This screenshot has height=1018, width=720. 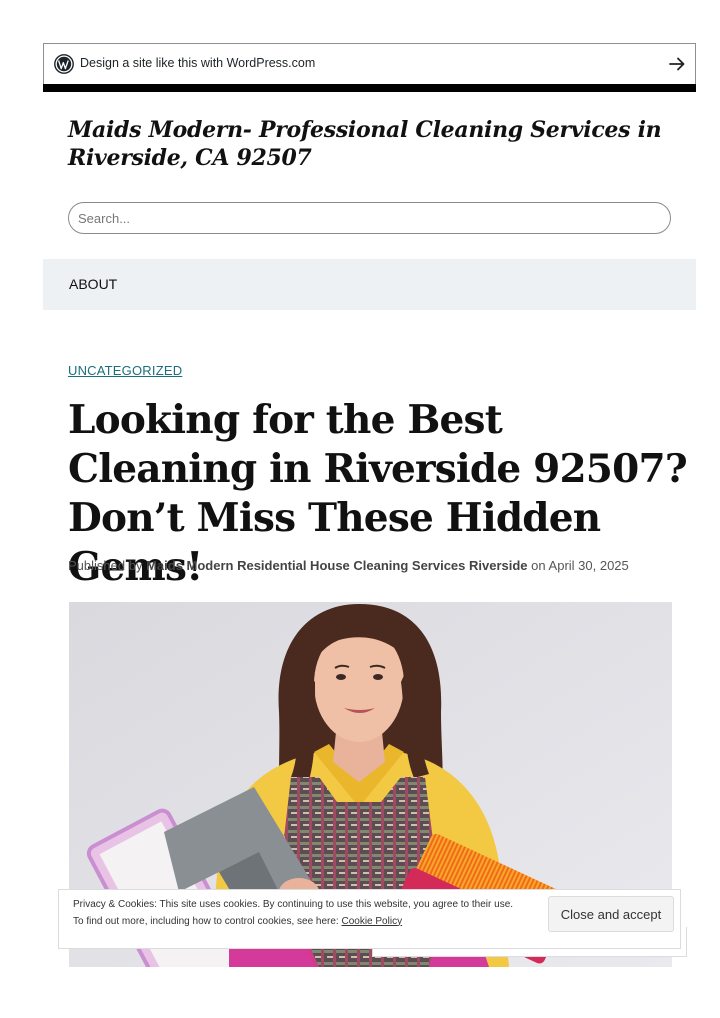 What do you see at coordinates (611, 914) in the screenshot?
I see `close-and-accept-button: Close and accept` at bounding box center [611, 914].